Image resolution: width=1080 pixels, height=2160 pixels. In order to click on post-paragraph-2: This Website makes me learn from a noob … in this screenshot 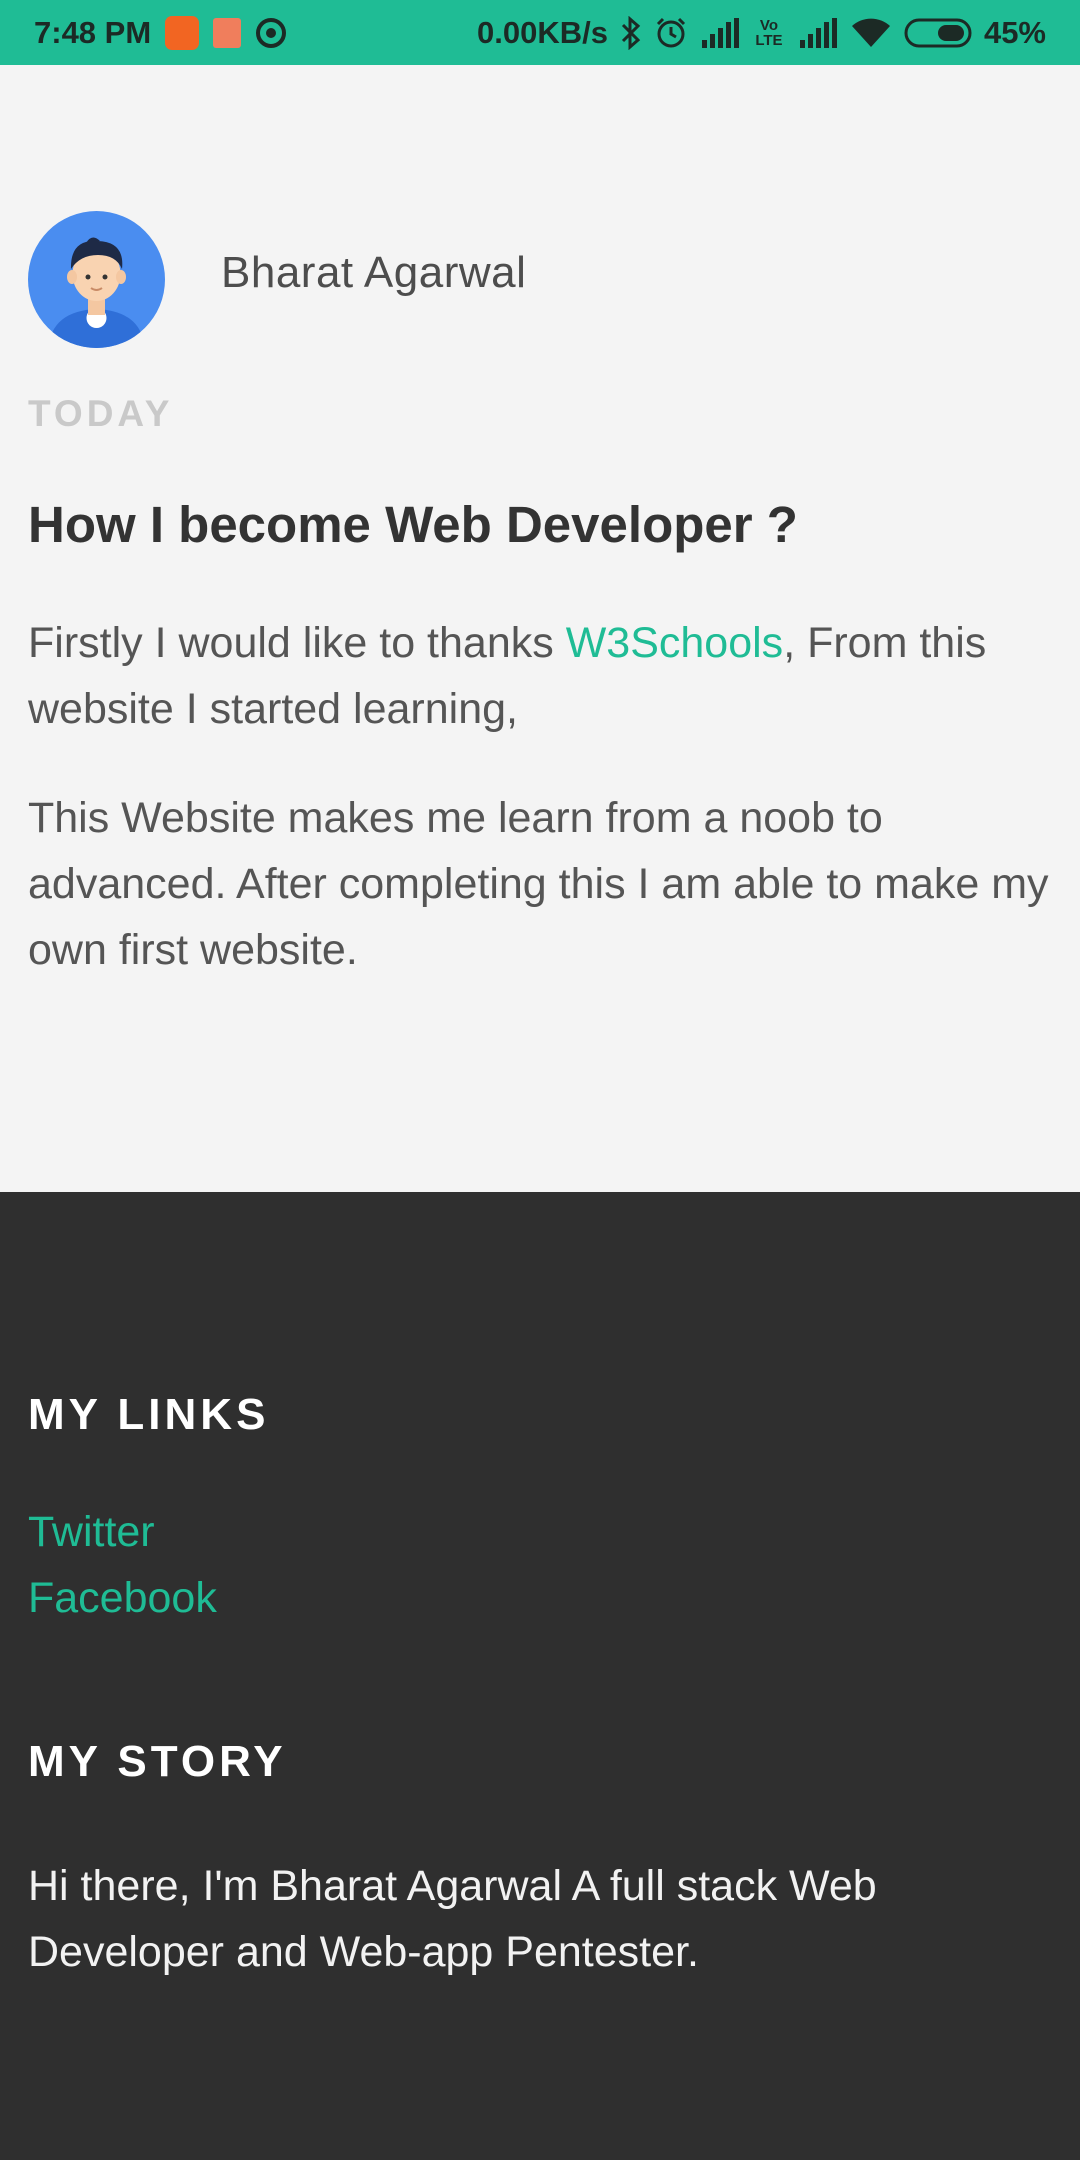, I will do `click(538, 884)`.